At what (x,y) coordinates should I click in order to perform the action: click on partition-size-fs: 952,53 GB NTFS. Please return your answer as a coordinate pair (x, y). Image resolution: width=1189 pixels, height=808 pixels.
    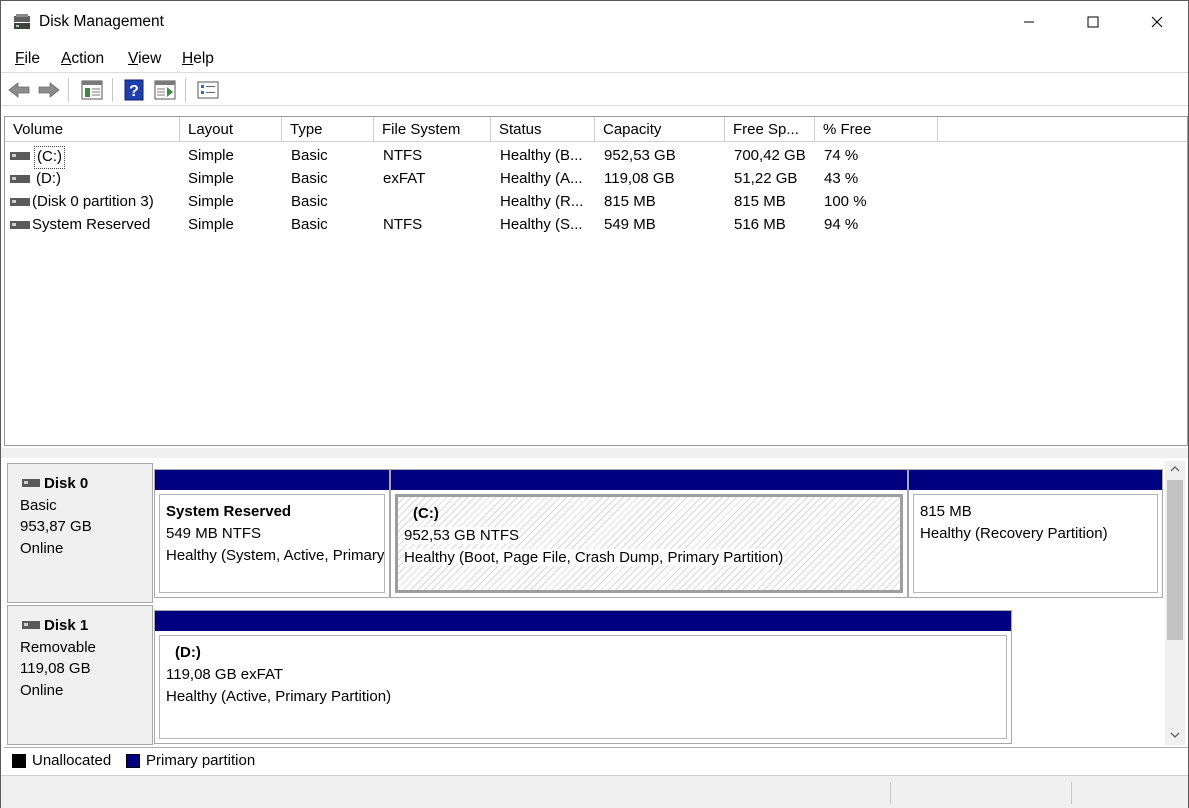
    Looking at the image, I should click on (462, 535).